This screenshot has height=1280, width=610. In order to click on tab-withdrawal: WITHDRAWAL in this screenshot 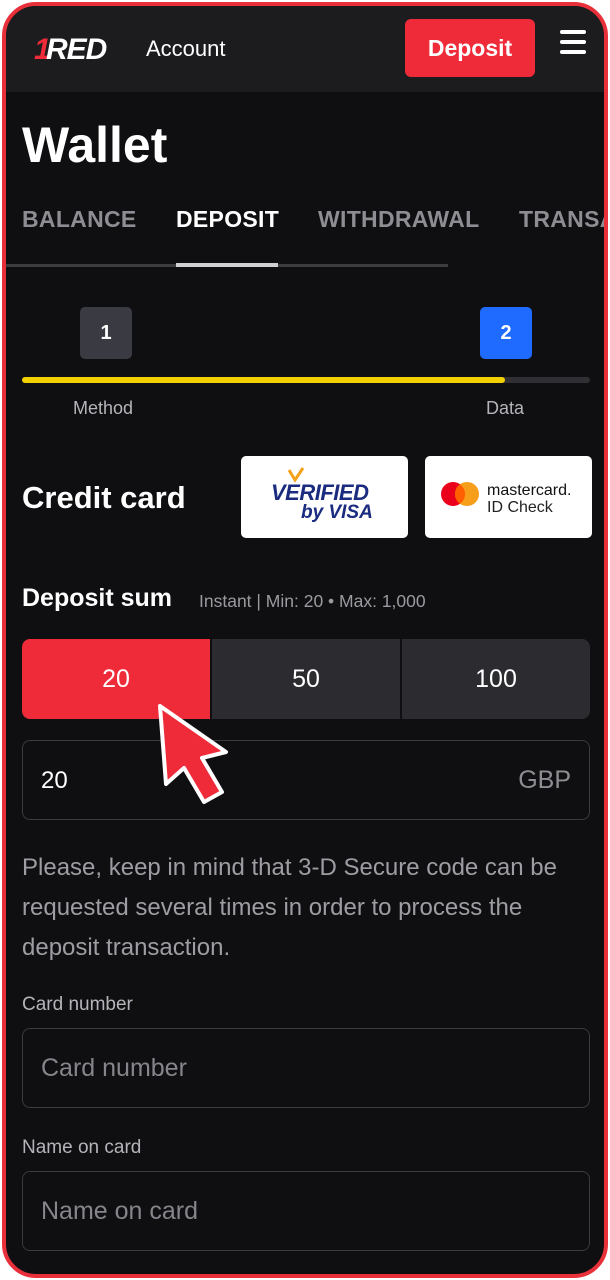, I will do `click(398, 219)`.